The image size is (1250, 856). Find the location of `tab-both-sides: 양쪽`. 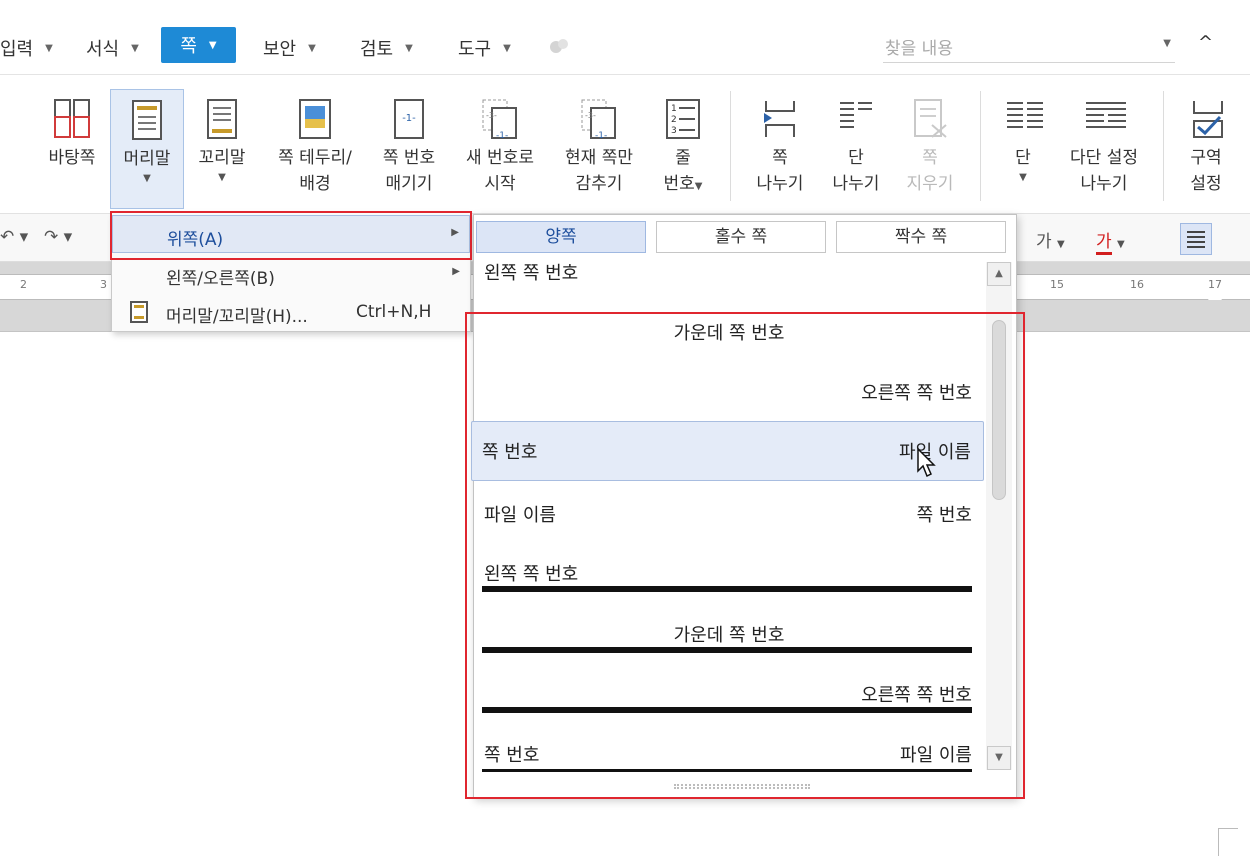

tab-both-sides: 양쪽 is located at coordinates (561, 237).